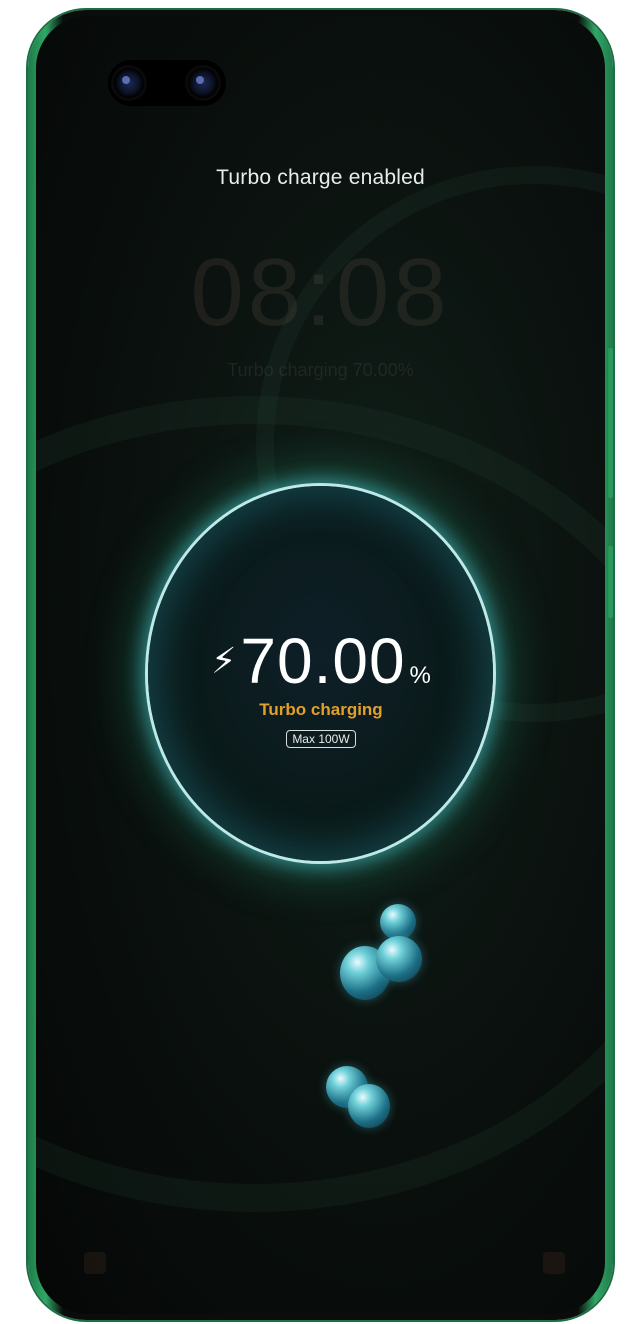 This screenshot has width=635, height=1324. Describe the element at coordinates (610, 582) in the screenshot. I see `power-button` at that location.